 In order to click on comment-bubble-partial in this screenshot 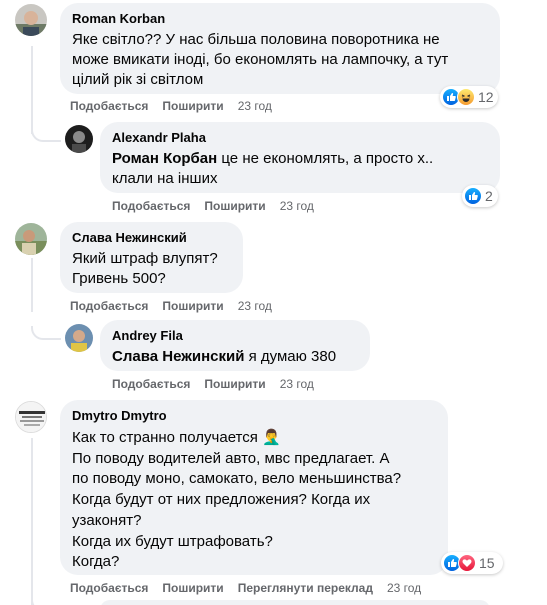, I will do `click(295, 602)`.